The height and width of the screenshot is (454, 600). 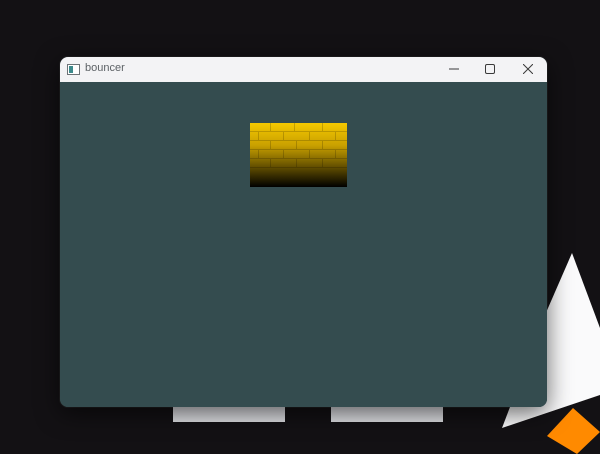 I want to click on minimize-icon, so click(x=454, y=69).